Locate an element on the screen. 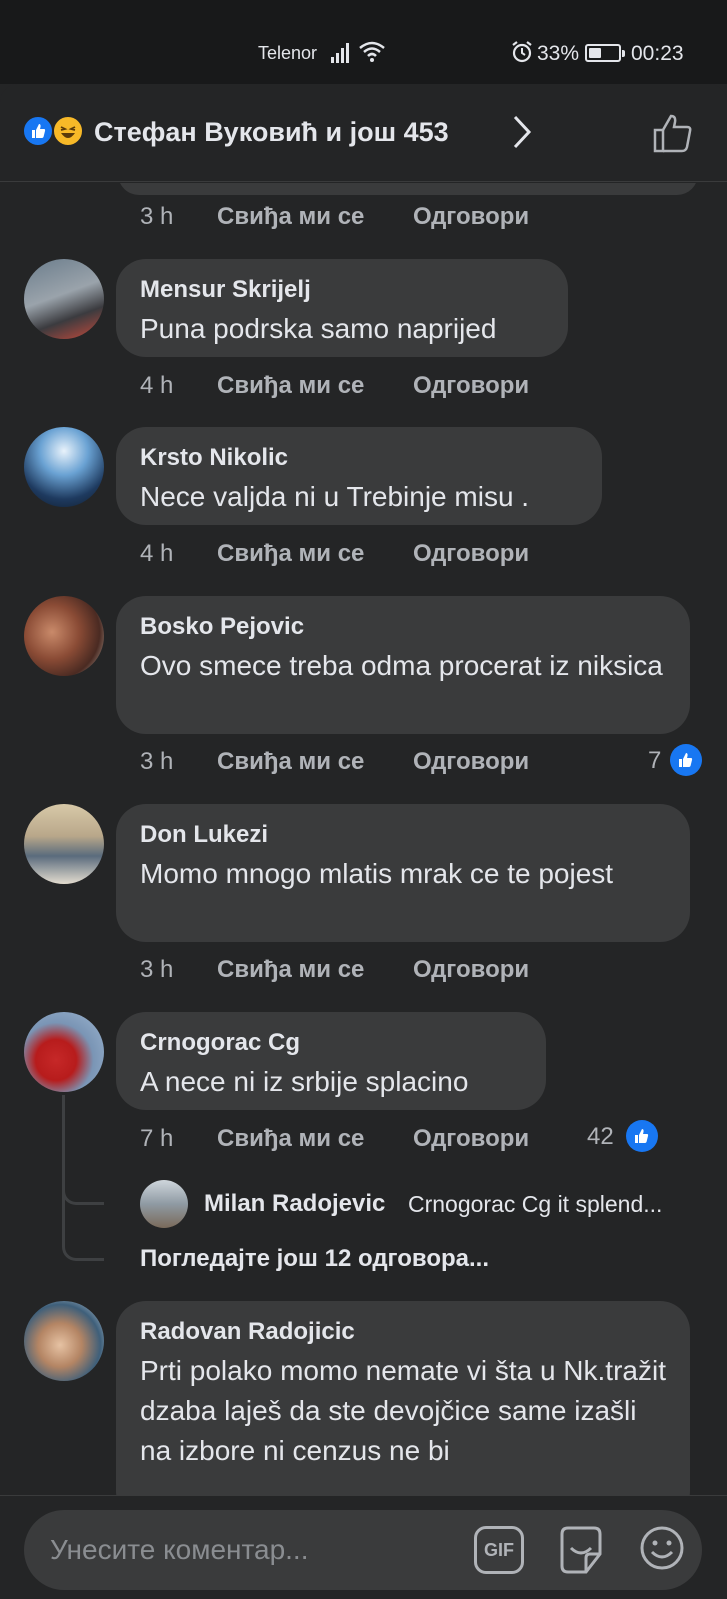 The width and height of the screenshot is (727, 1599). comment-author: Radovan Radojicic is located at coordinates (403, 1332).